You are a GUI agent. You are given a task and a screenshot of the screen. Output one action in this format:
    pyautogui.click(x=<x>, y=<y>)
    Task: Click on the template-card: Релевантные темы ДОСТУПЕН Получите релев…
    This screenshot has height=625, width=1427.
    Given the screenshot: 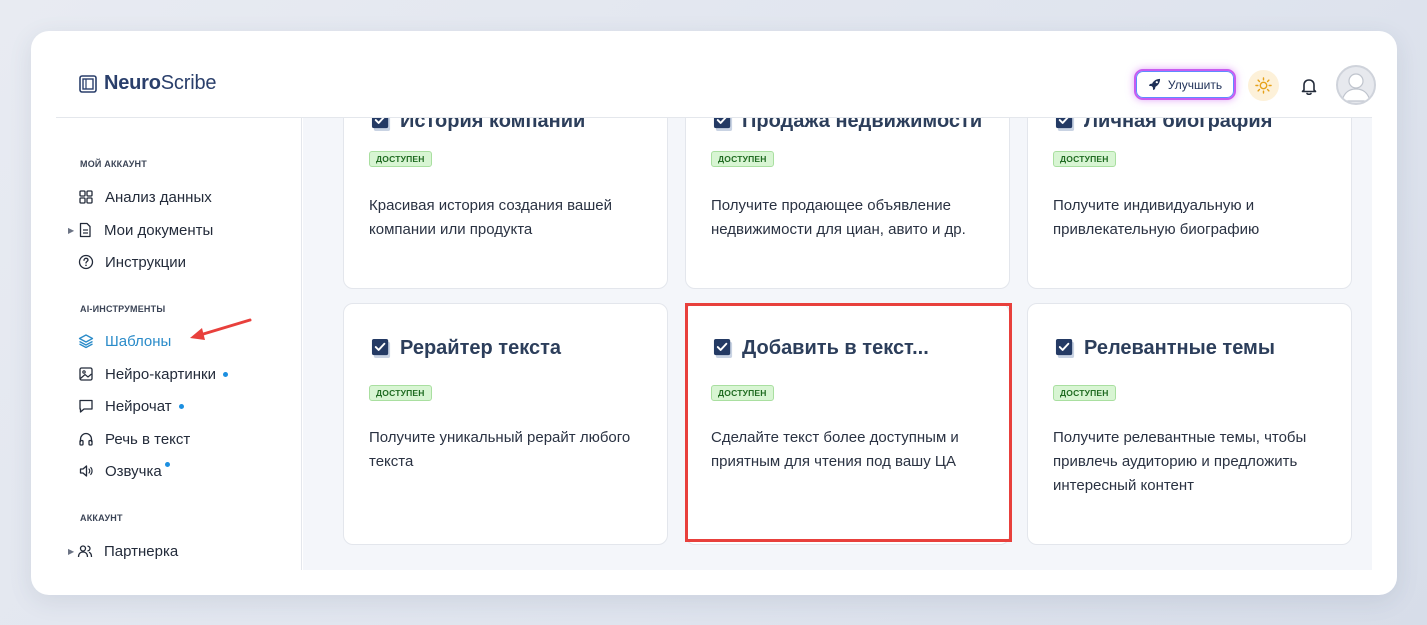 What is the action you would take?
    pyautogui.click(x=1189, y=424)
    